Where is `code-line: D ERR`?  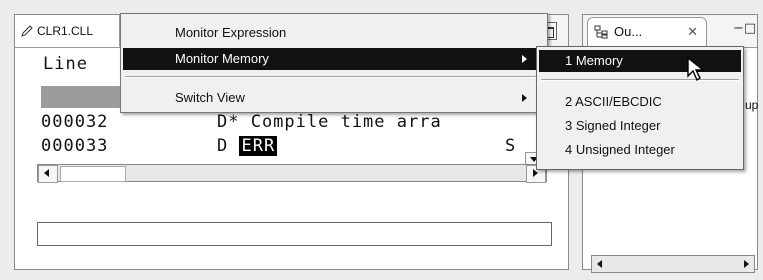 code-line: D ERR is located at coordinates (247, 146).